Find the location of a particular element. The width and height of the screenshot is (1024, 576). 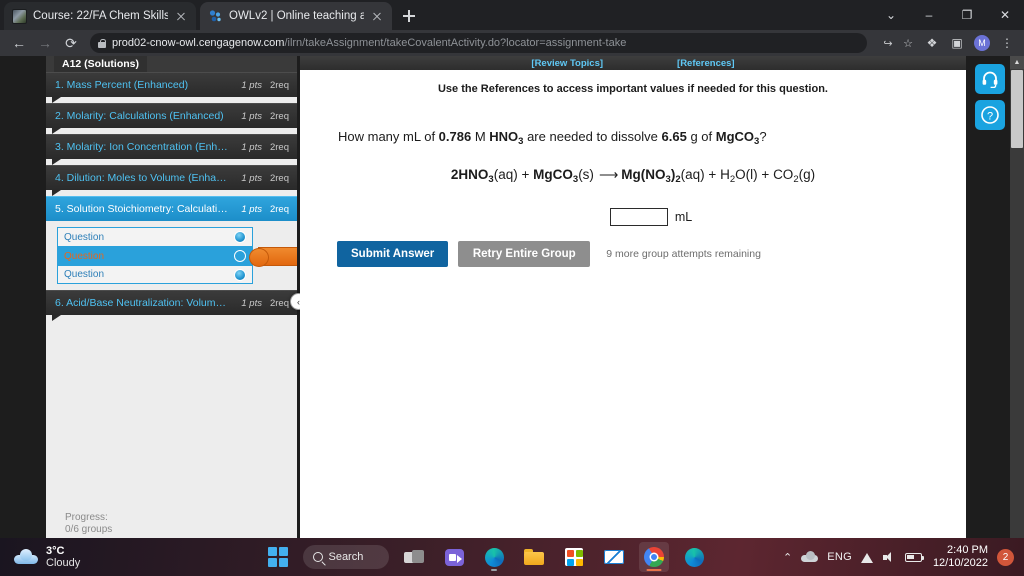

eq-state-3: (aq) is located at coordinates (692, 174).